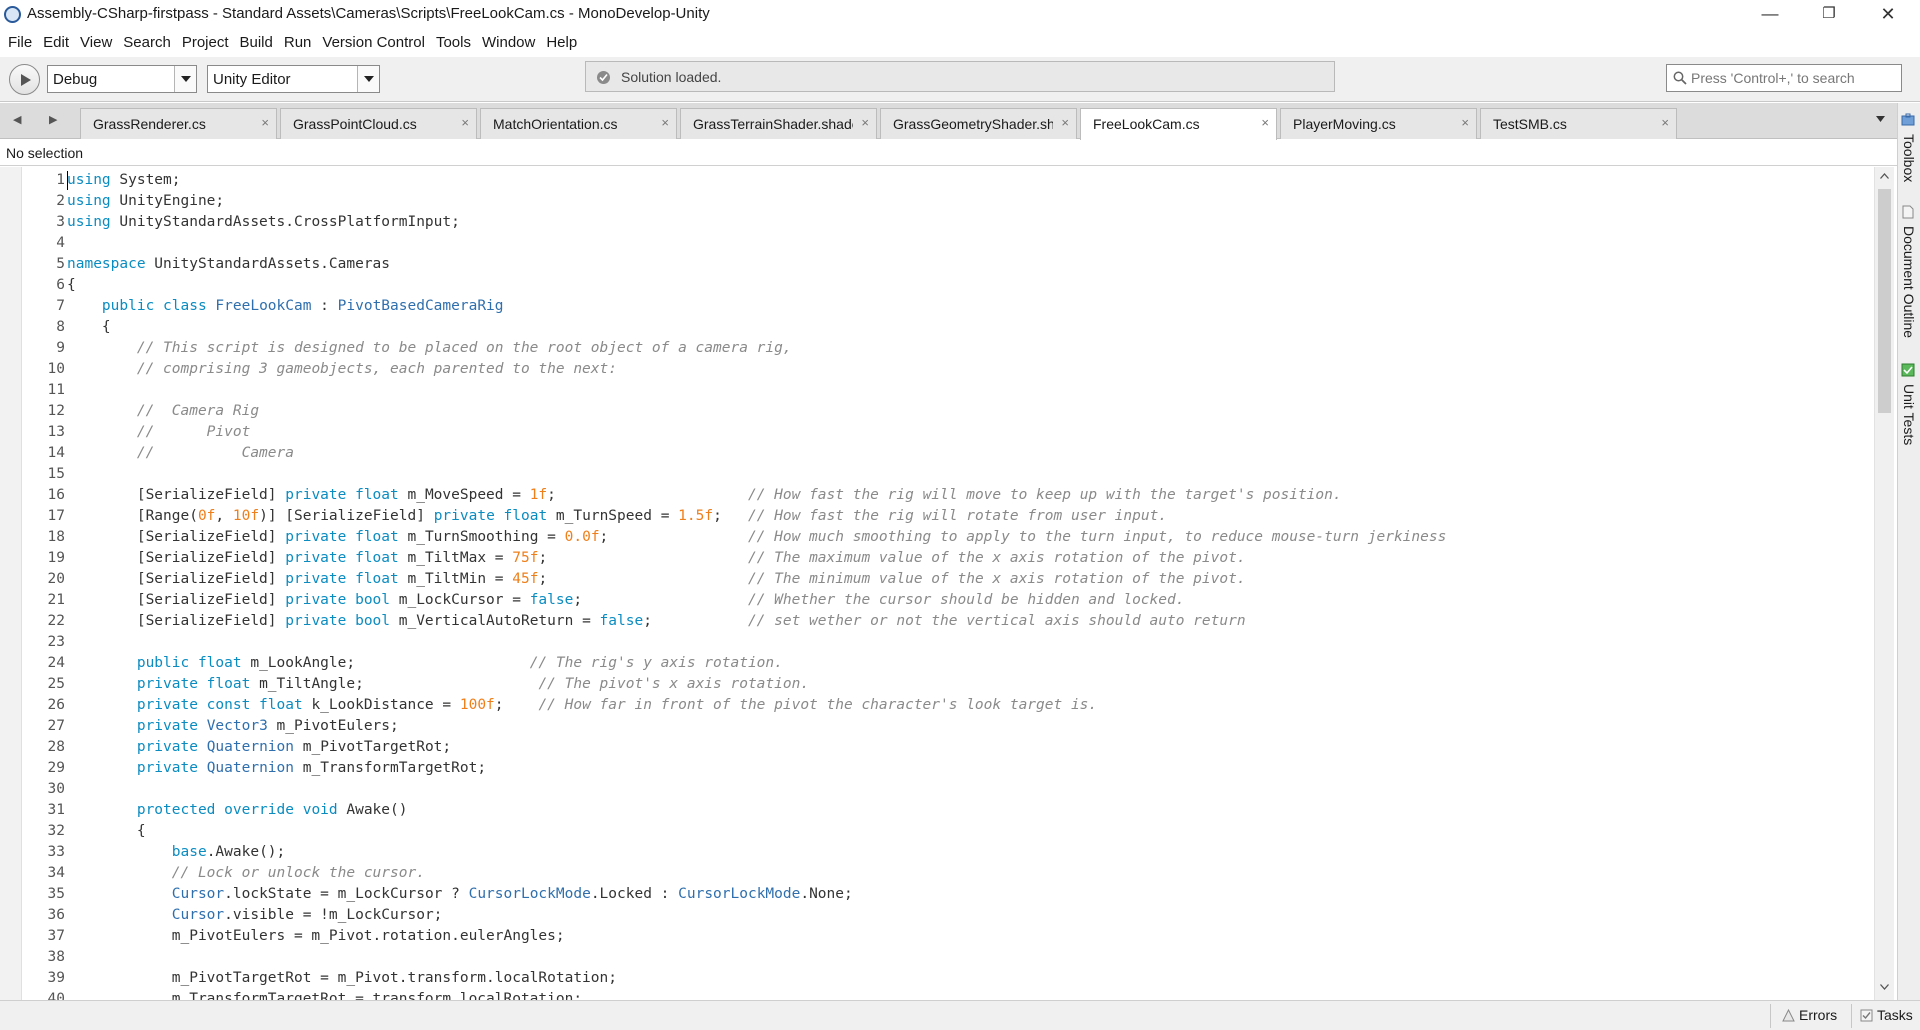  Describe the element at coordinates (778, 123) in the screenshot. I see `tab-grassterrainshader: GrassTerrainShader.shader ×` at that location.